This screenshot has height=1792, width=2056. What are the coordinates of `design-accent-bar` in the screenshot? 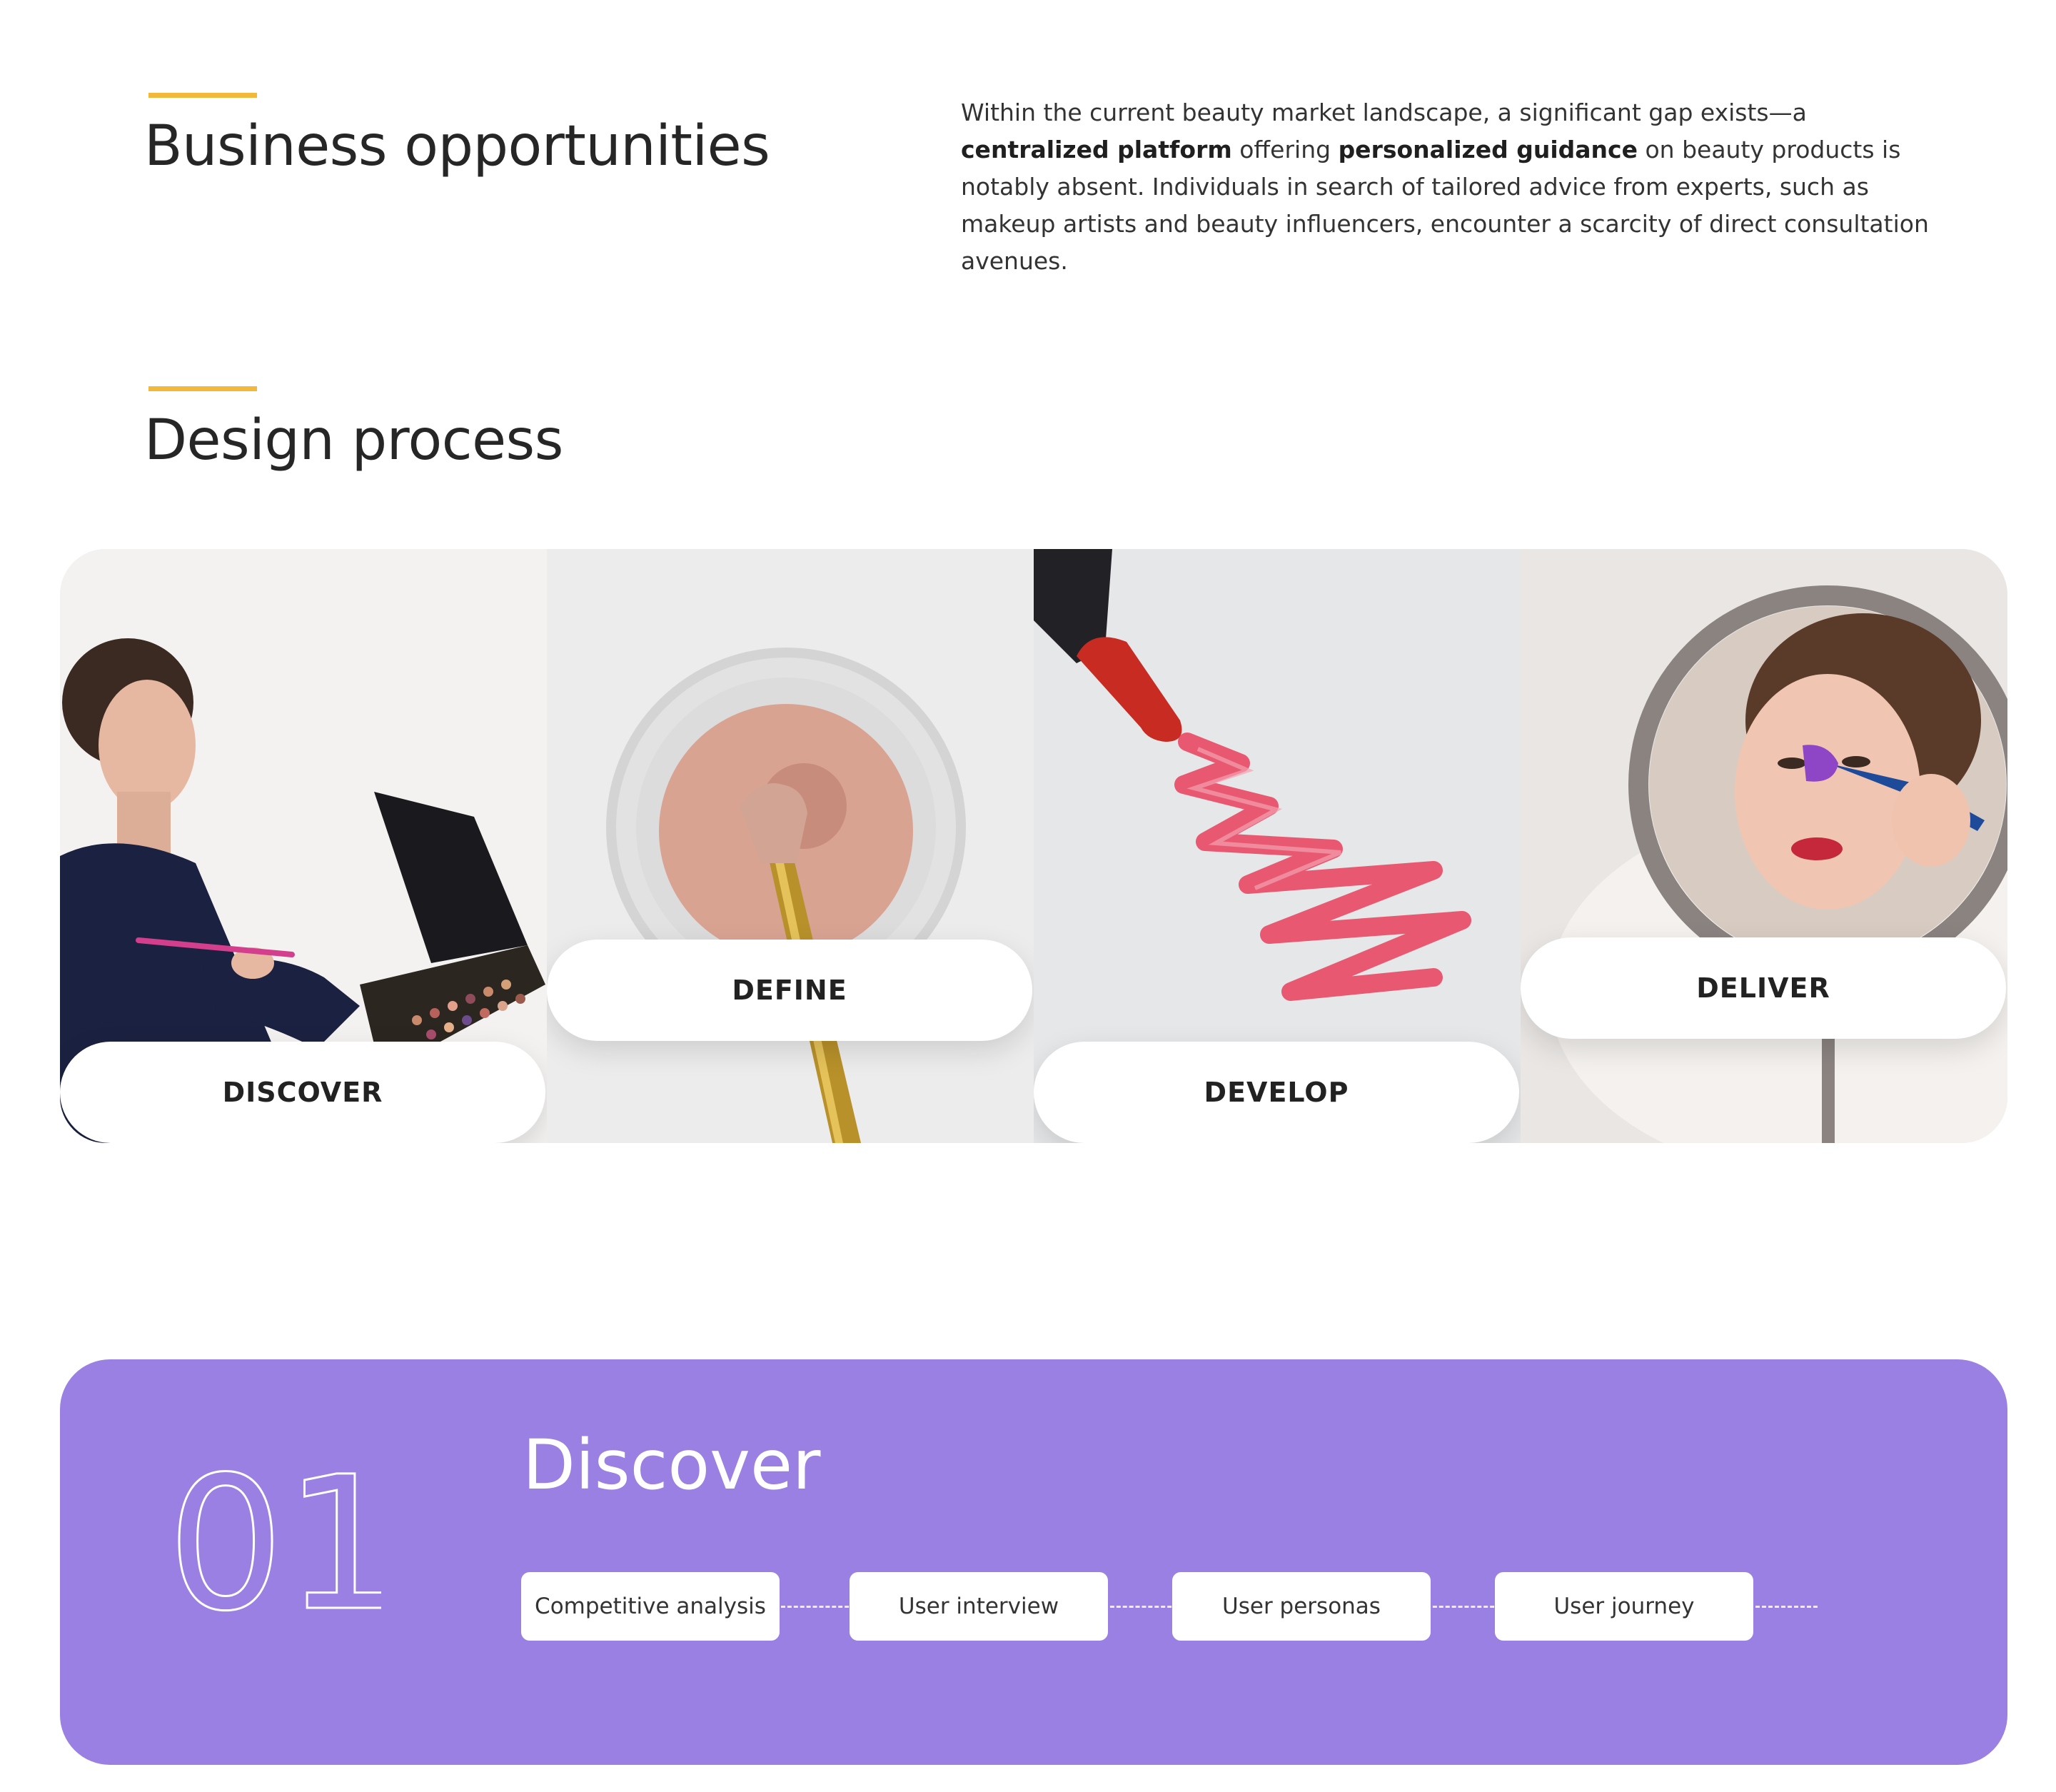 It's located at (202, 389).